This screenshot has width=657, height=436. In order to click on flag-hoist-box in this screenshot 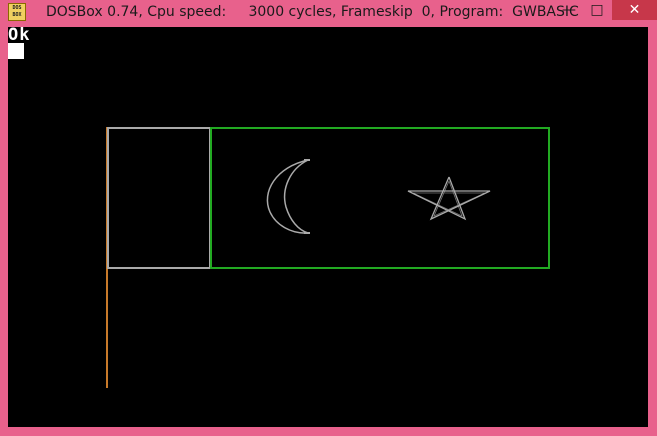, I will do `click(159, 198)`.